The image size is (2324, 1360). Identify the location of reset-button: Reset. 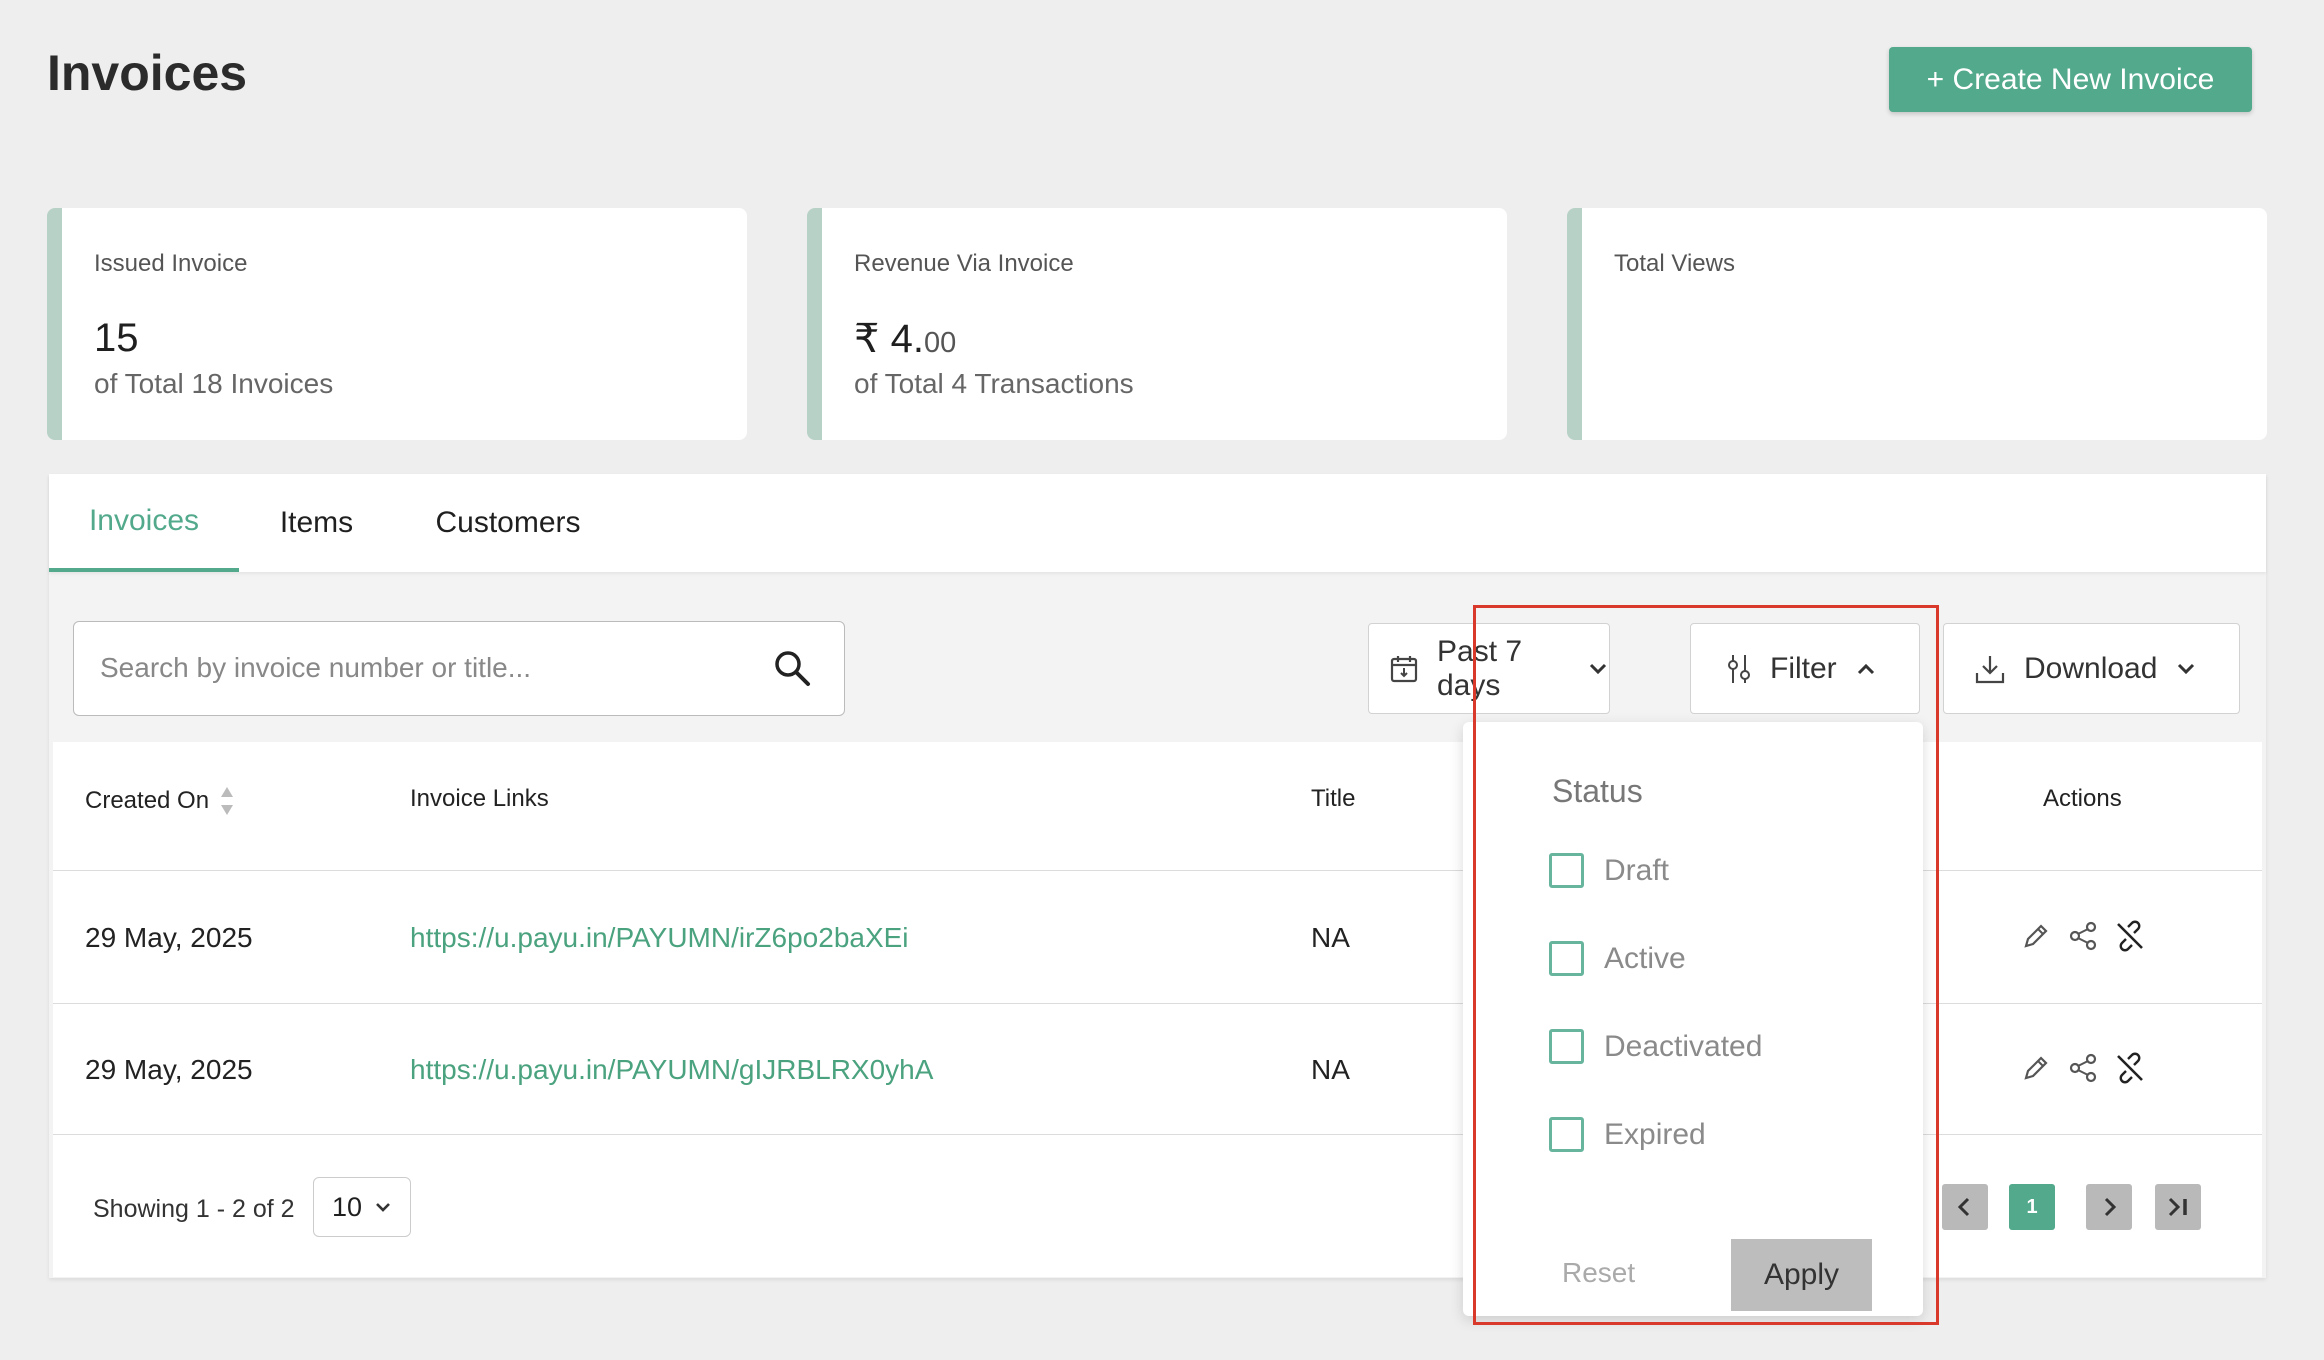
(1598, 1273).